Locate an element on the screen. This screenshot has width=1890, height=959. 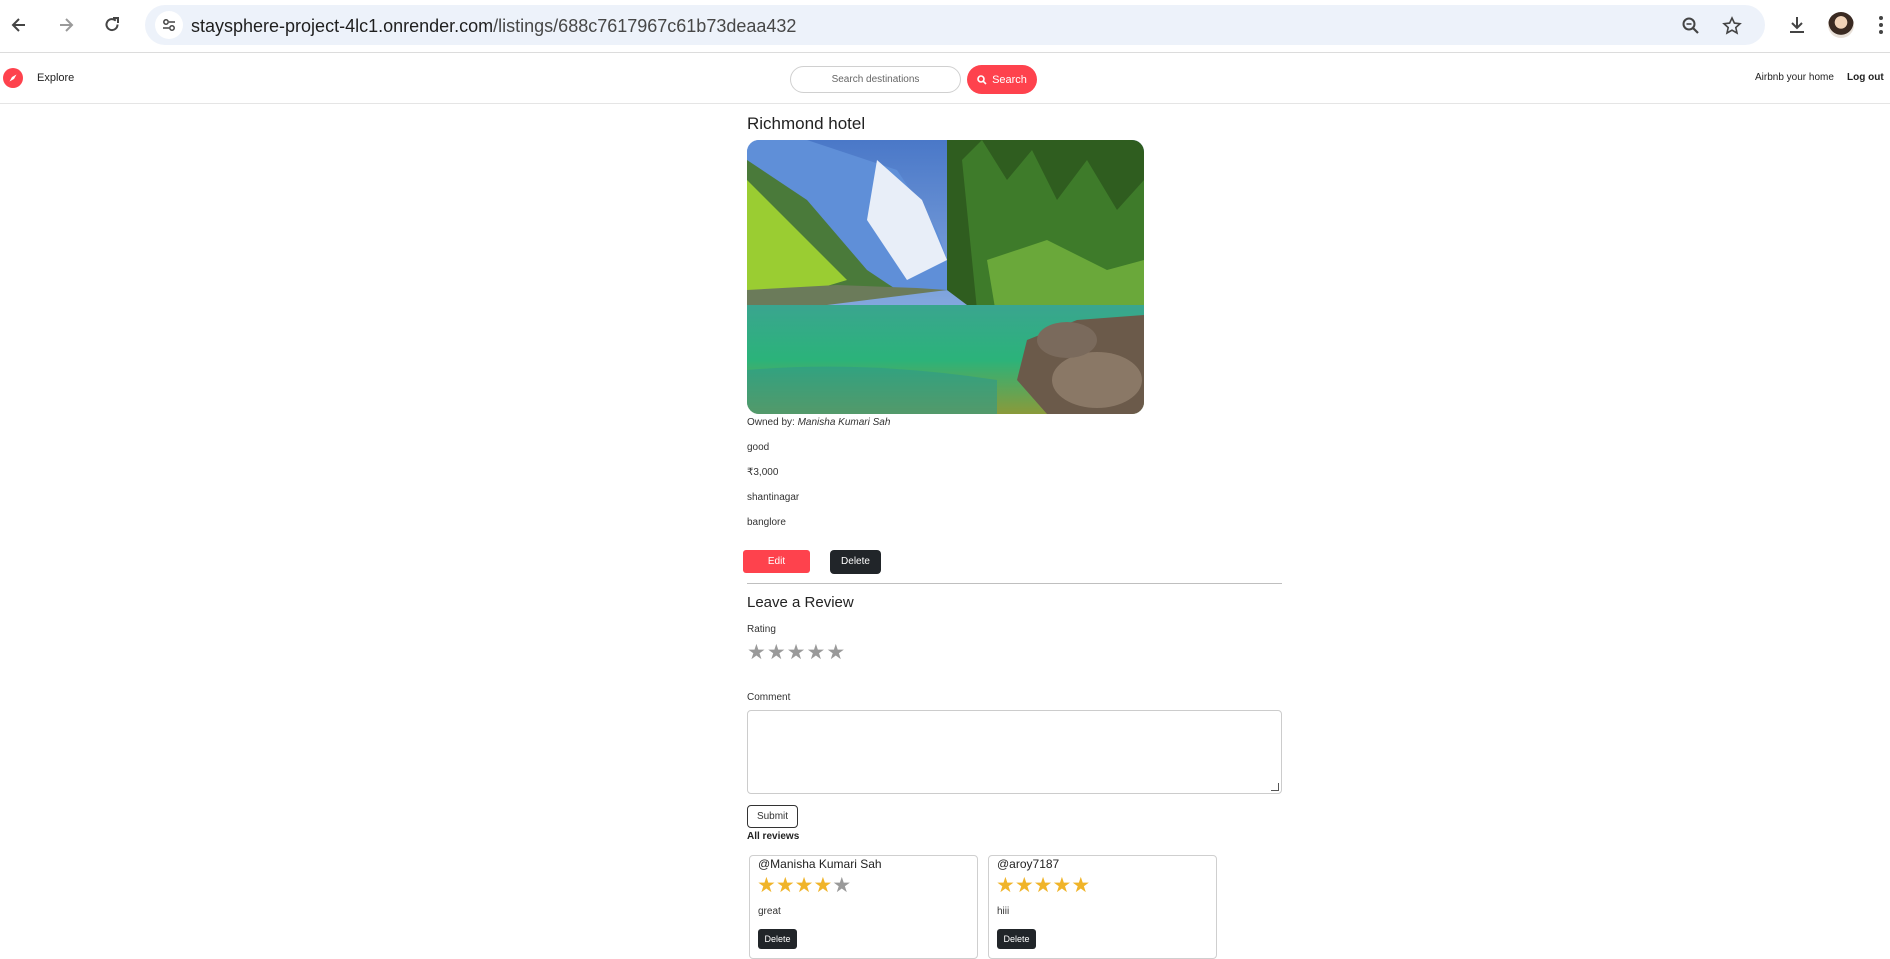
download-icon is located at coordinates (1797, 25).